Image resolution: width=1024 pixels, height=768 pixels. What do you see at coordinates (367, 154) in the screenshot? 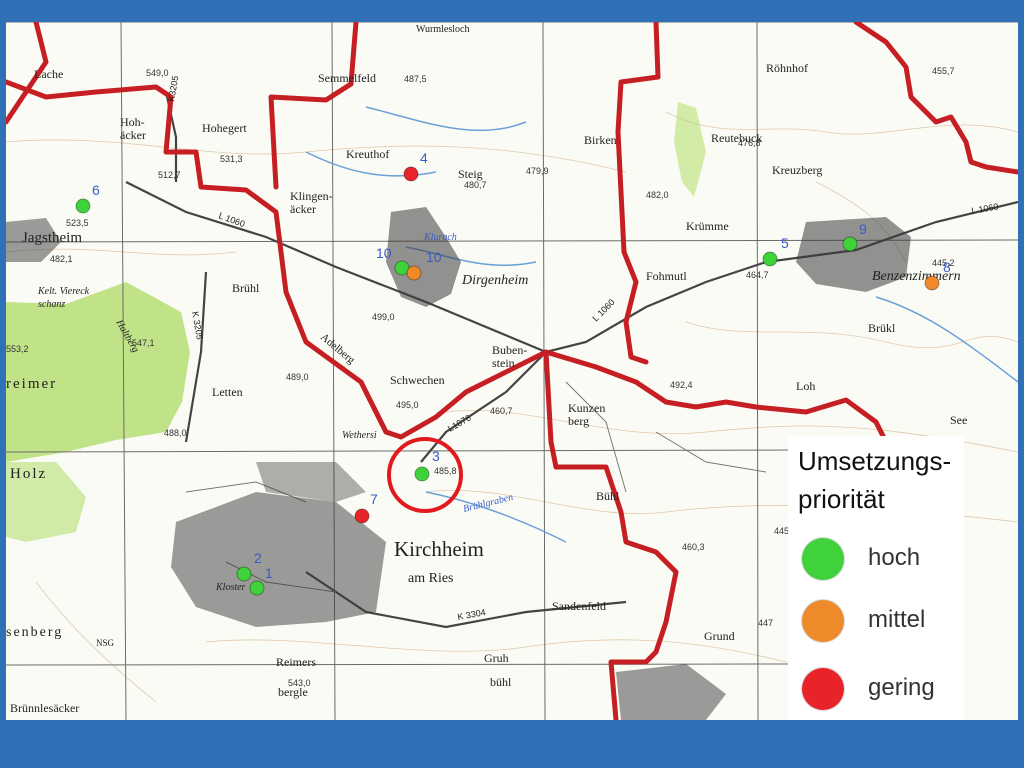
I see `label-kreuthof: Kreuthof` at bounding box center [367, 154].